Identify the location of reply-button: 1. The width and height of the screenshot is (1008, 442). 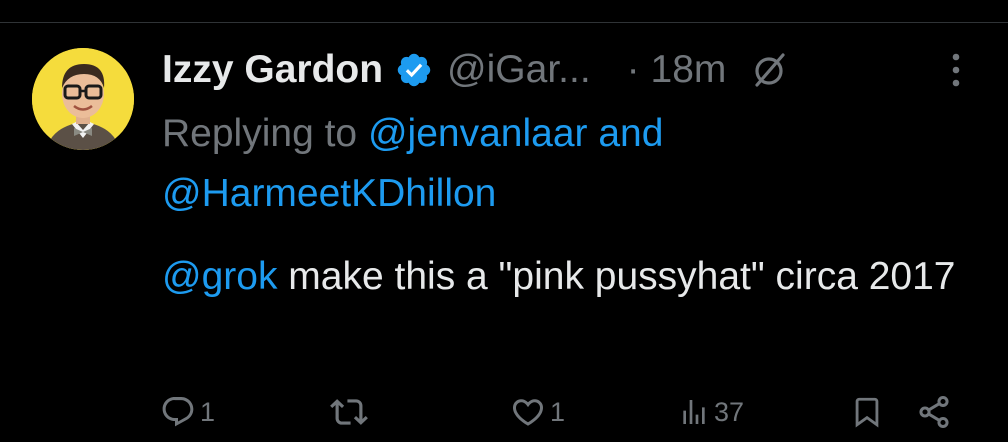
(187, 412).